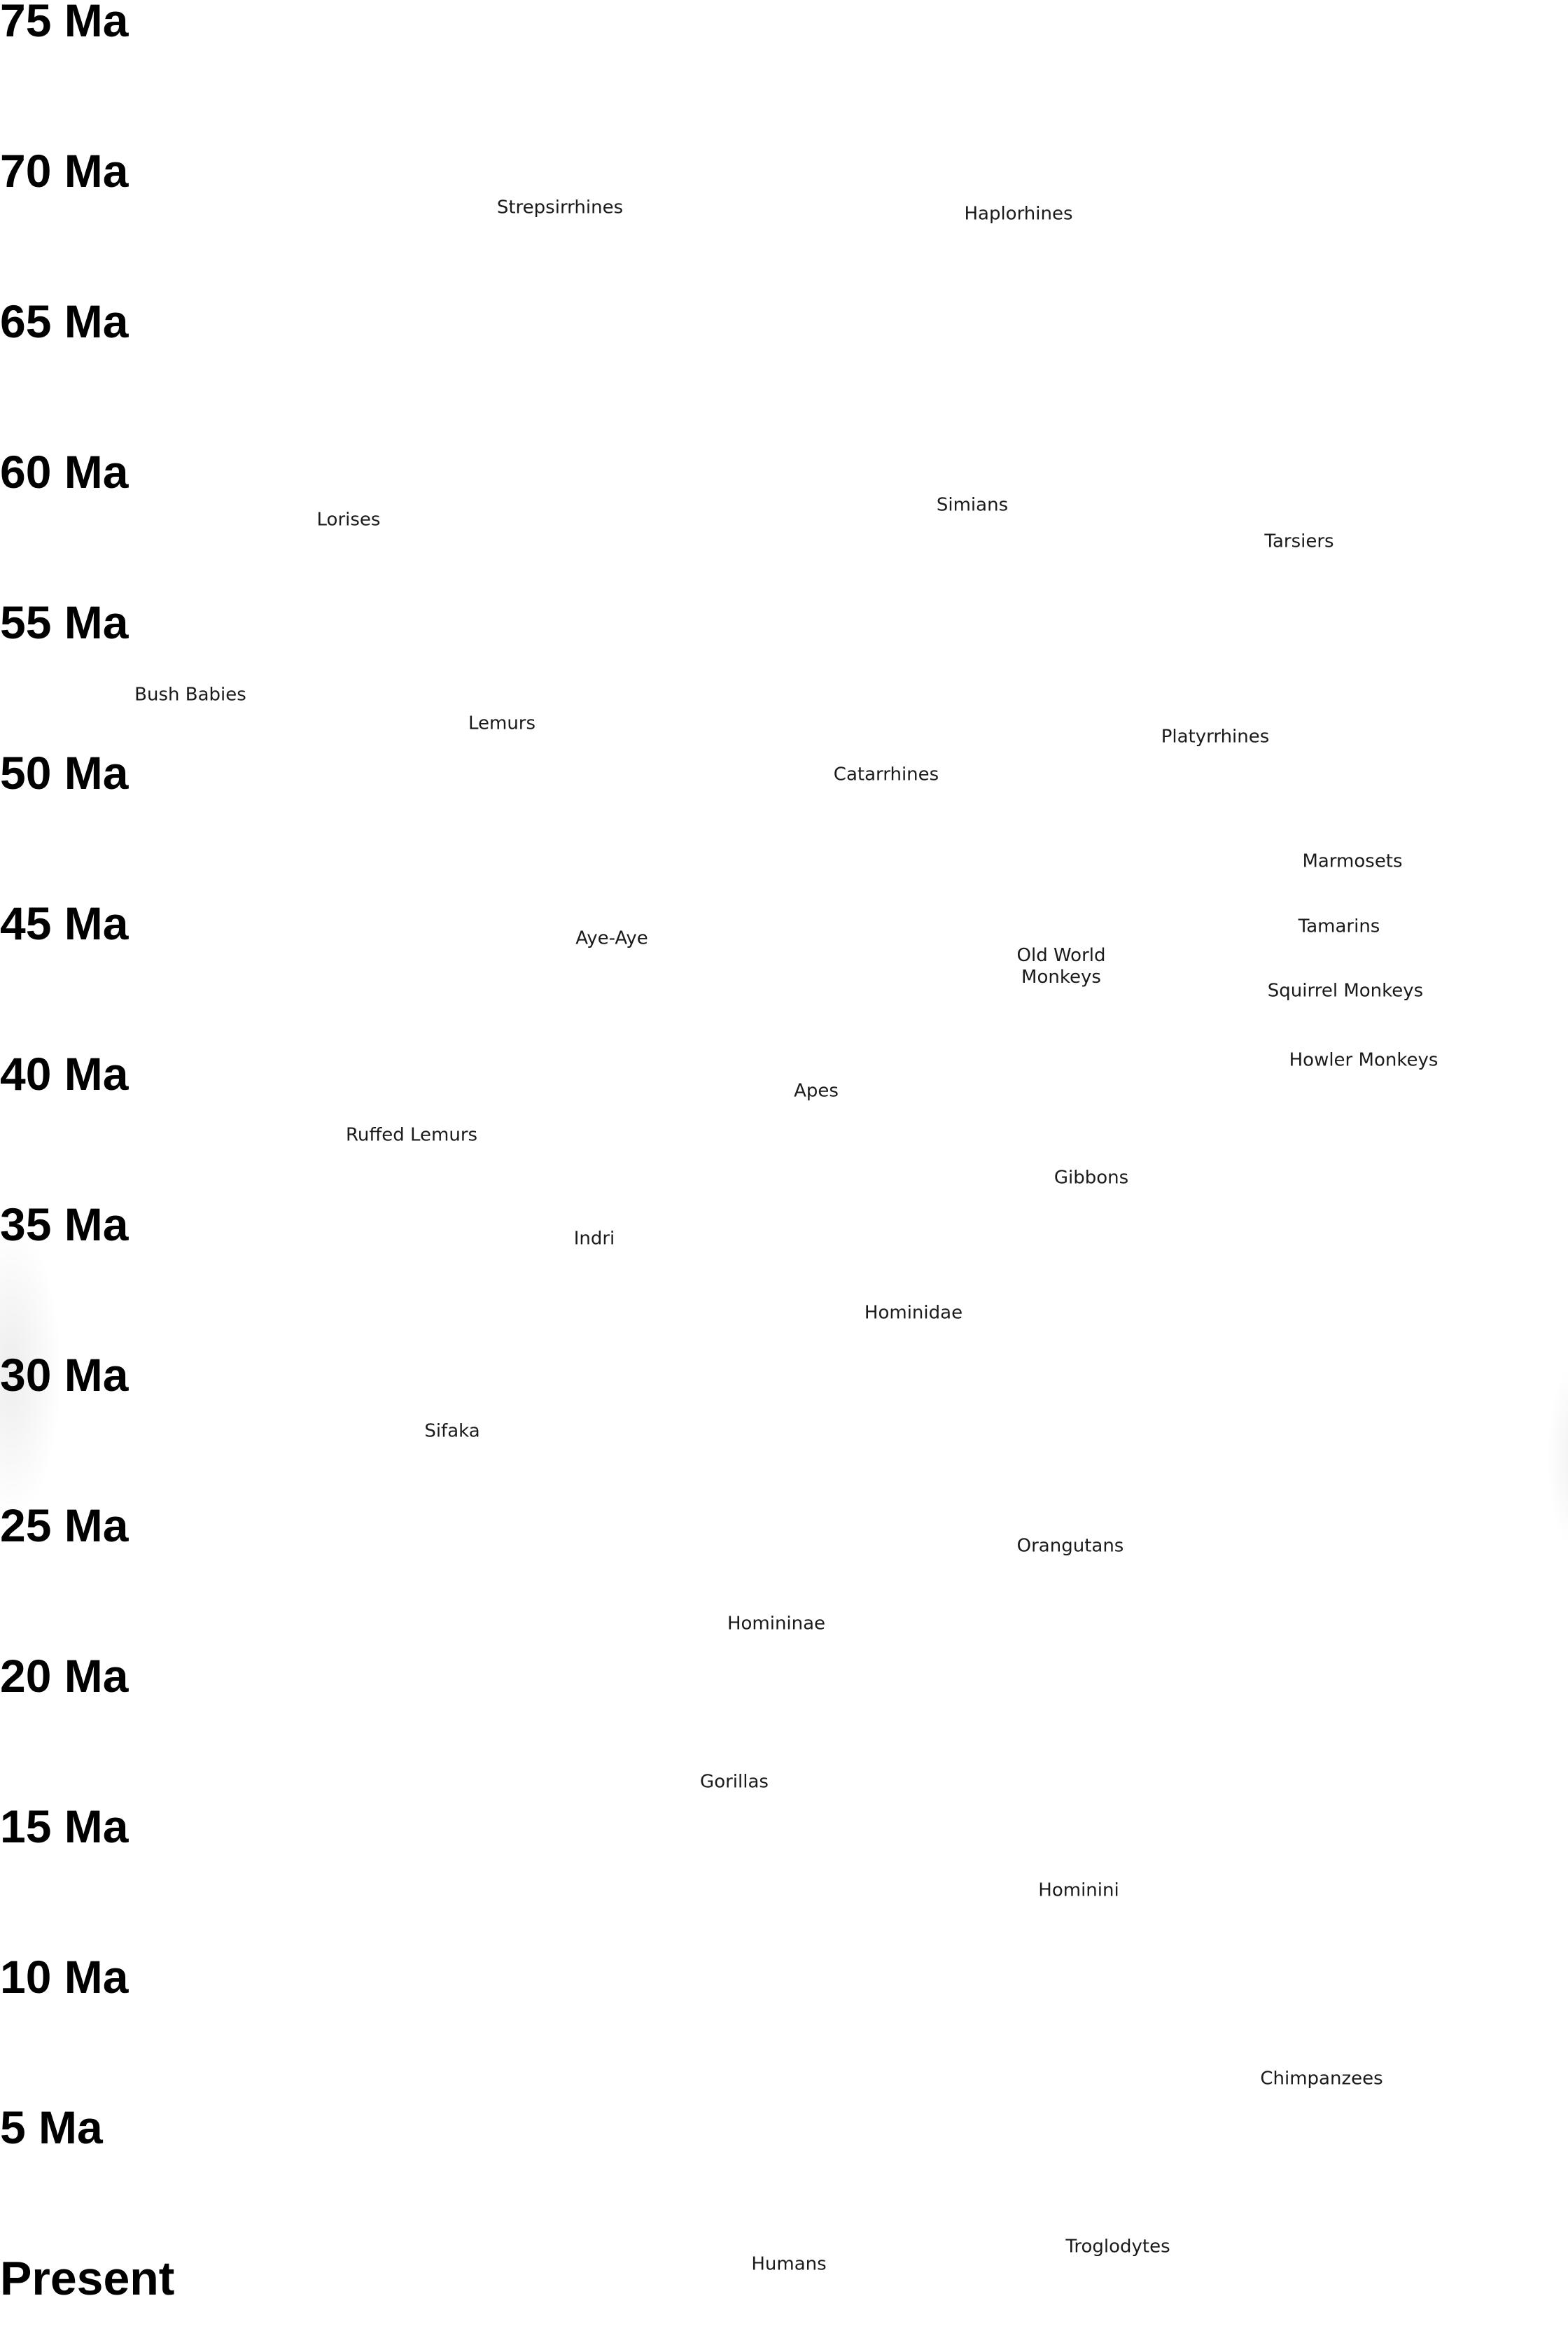 This screenshot has width=1568, height=2352. I want to click on axis-label-30-ma: 30 Ma, so click(64, 1375).